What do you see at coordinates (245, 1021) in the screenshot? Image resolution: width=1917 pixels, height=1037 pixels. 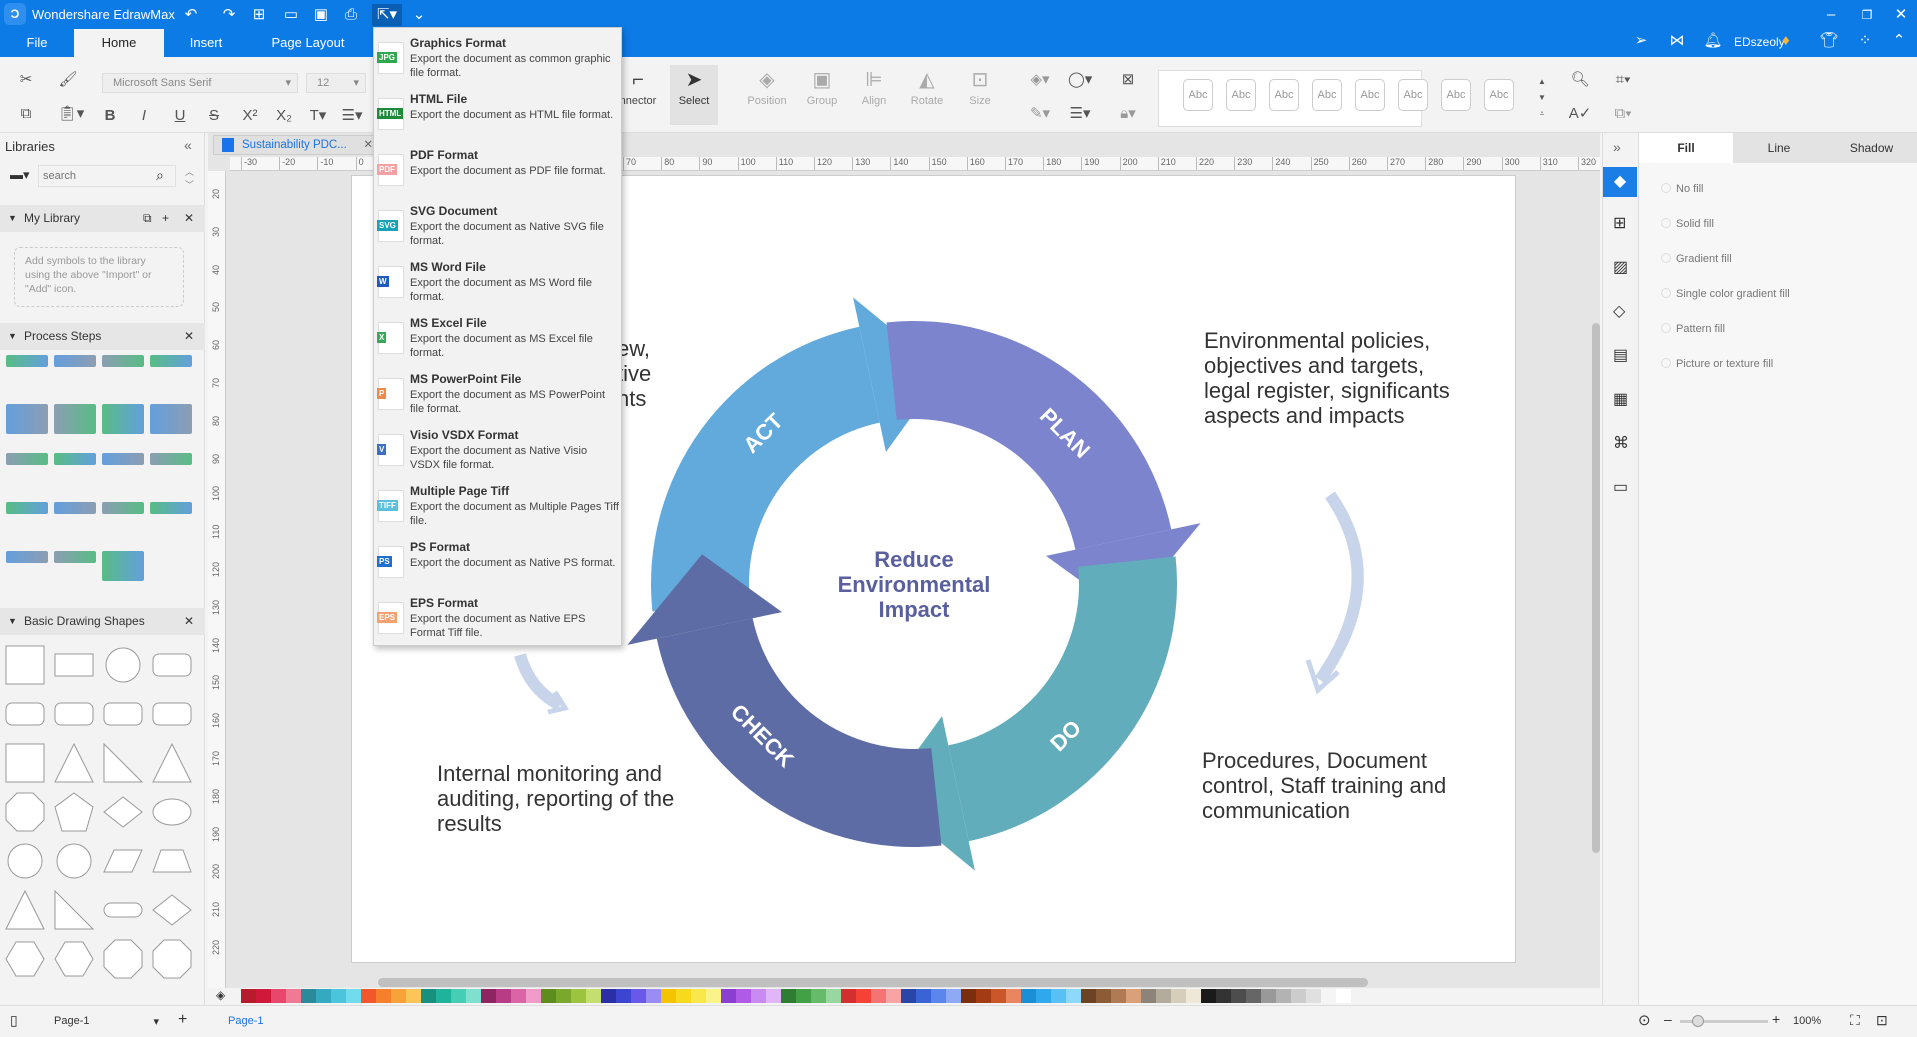 I see `page-tab: Page-1` at bounding box center [245, 1021].